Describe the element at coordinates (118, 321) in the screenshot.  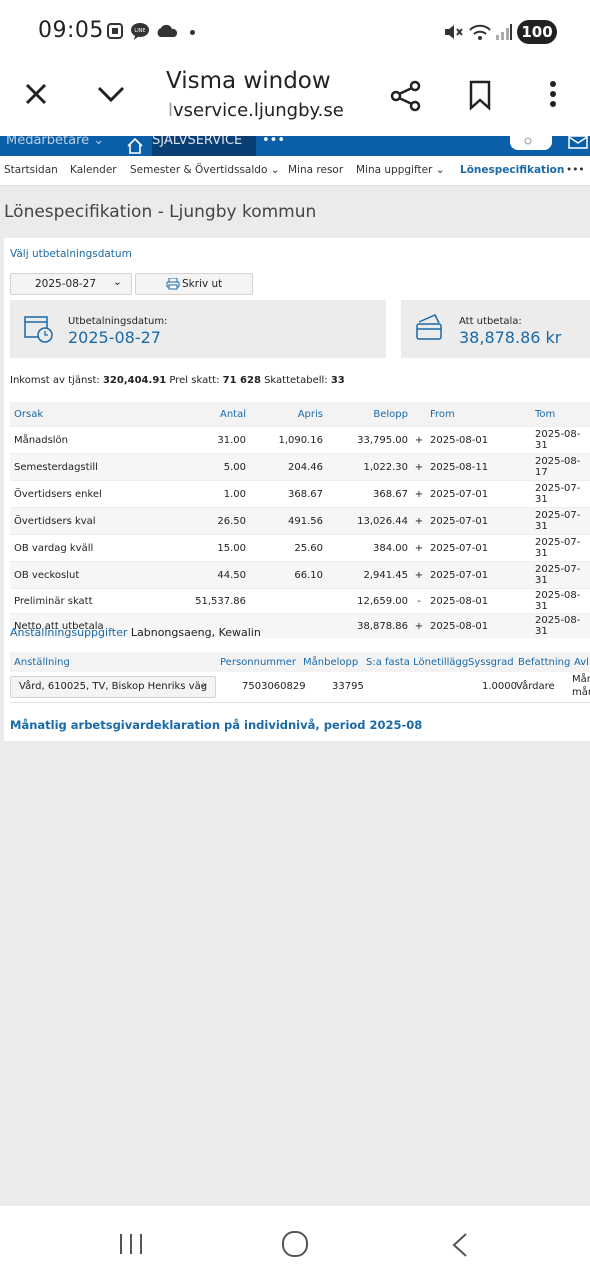
I see `payout-date-label: Utbetalningsdatum:` at that location.